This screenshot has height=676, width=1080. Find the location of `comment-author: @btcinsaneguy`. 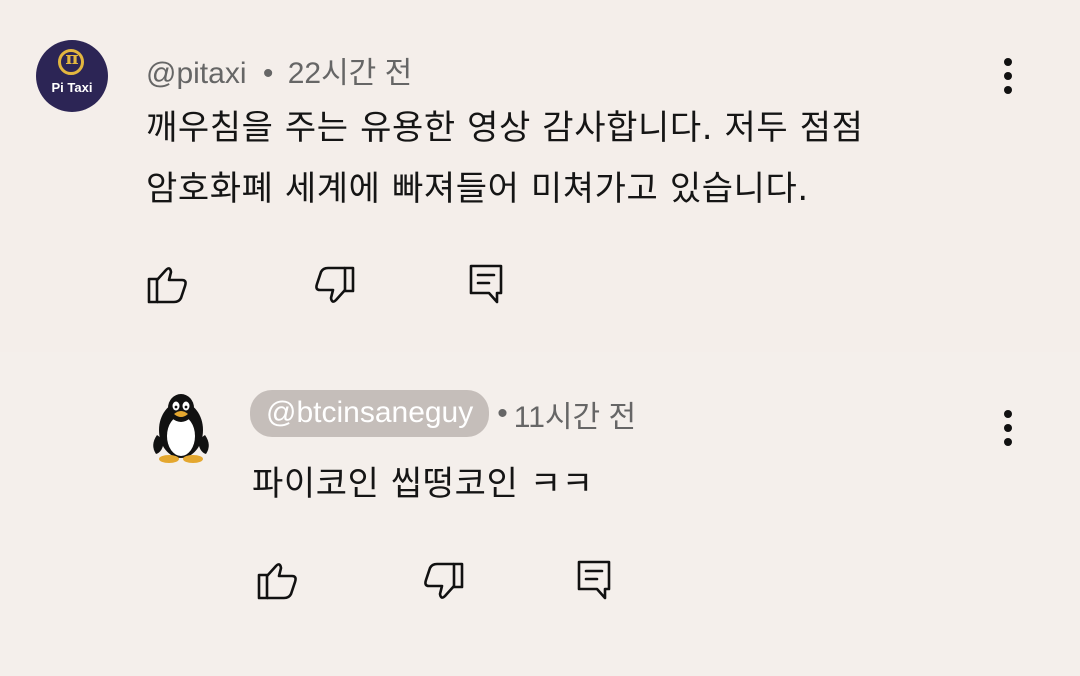

comment-author: @btcinsaneguy is located at coordinates (370, 413).